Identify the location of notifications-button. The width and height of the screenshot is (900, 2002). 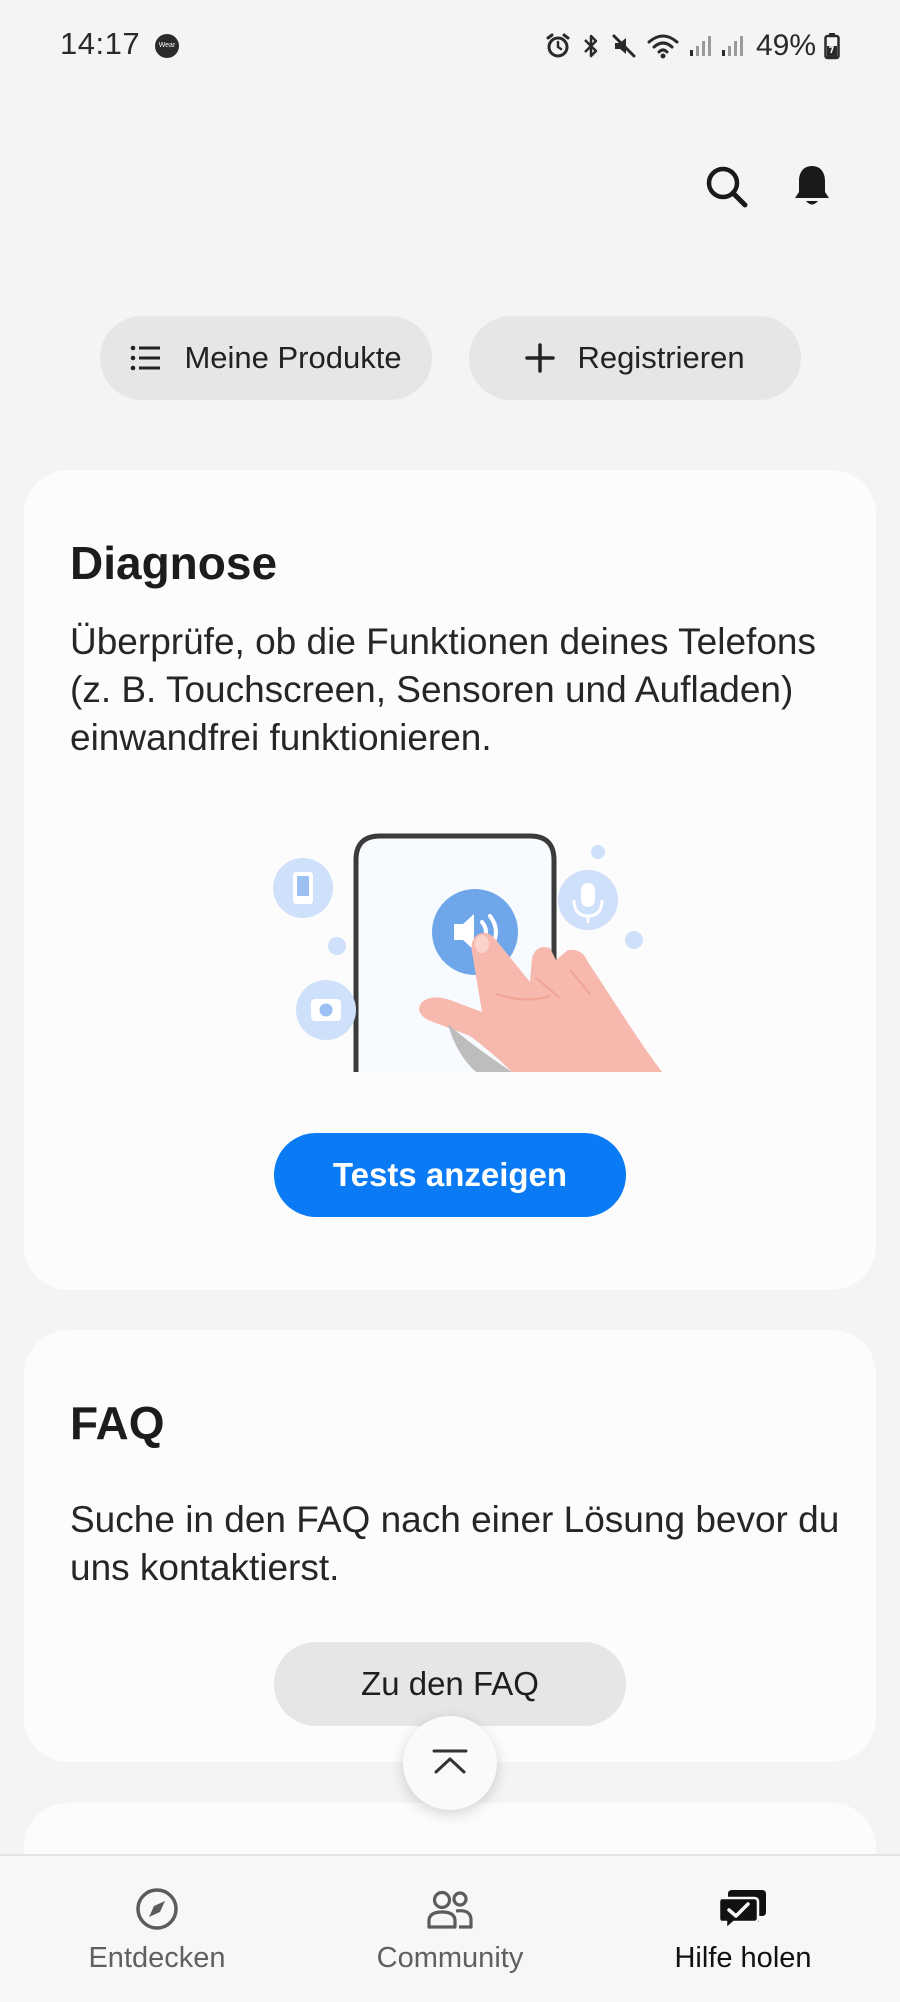
(812, 186).